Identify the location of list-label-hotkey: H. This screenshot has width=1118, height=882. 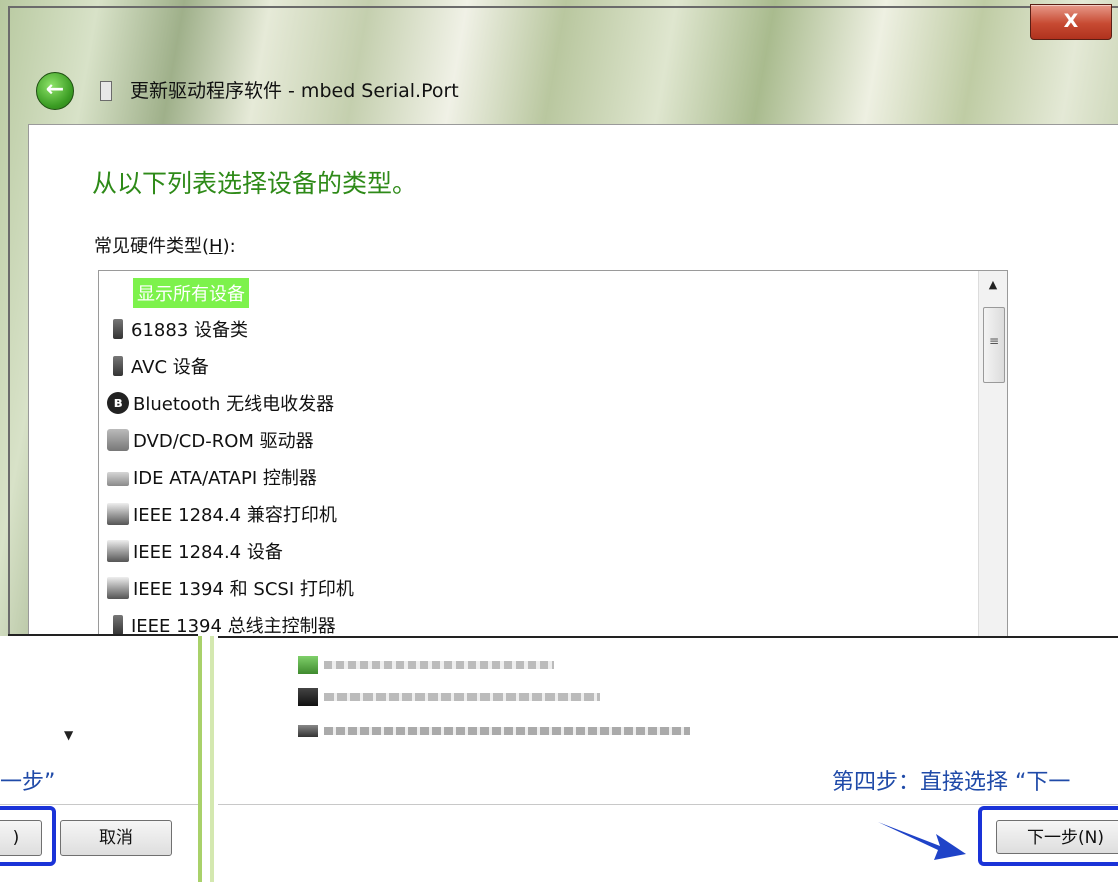
(216, 246).